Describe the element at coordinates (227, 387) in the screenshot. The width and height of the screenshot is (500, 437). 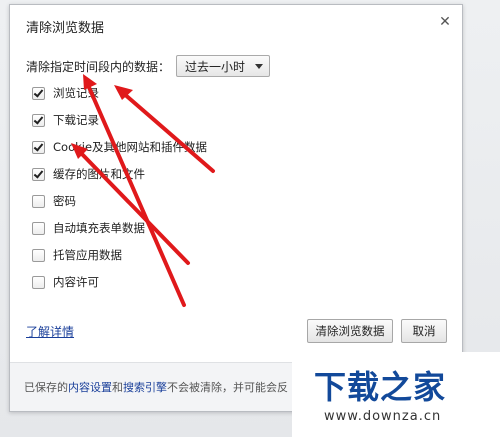
I see `footer-text-post: 不会被清除，并可能会反` at that location.